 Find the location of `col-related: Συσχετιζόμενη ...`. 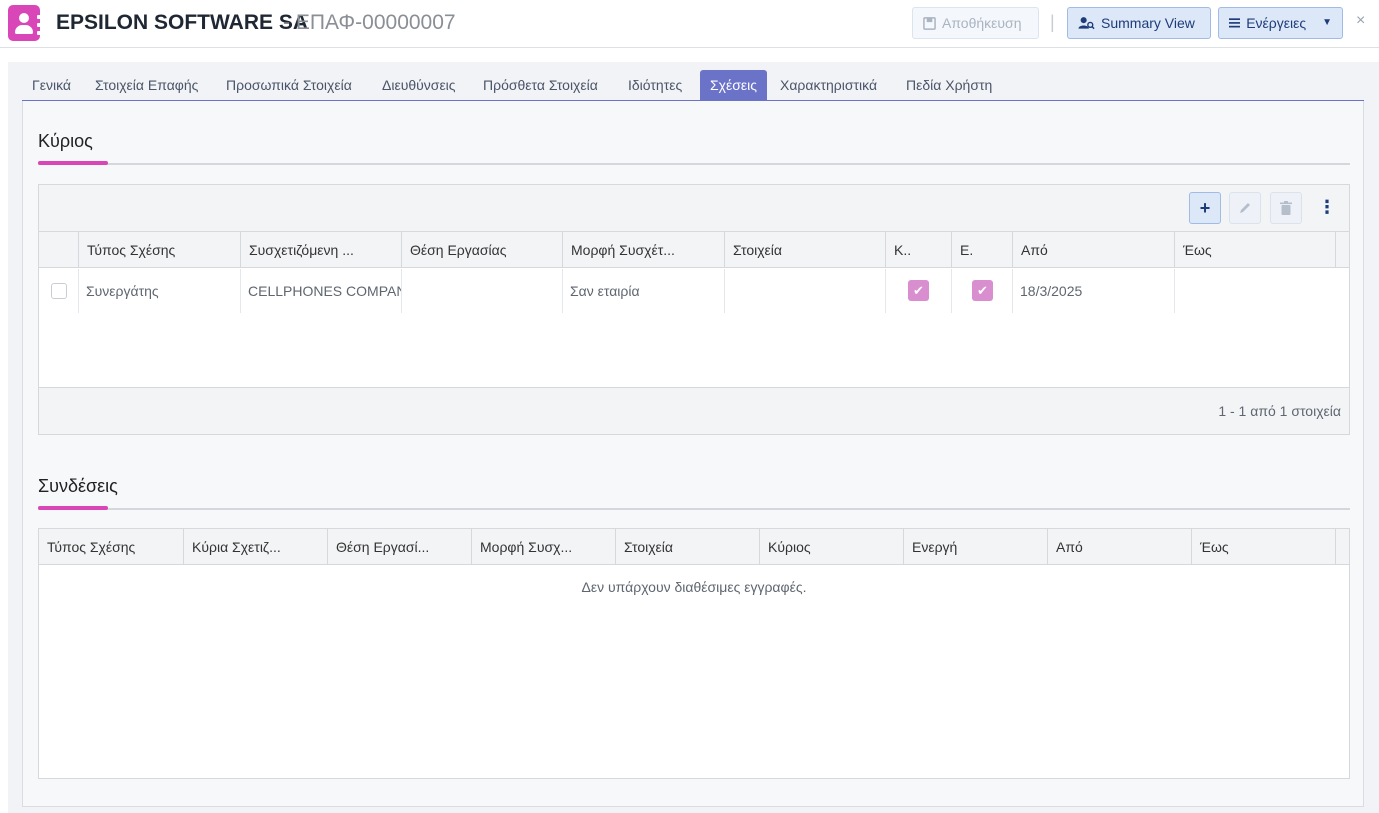

col-related: Συσχετιζόμενη ... is located at coordinates (321, 250).